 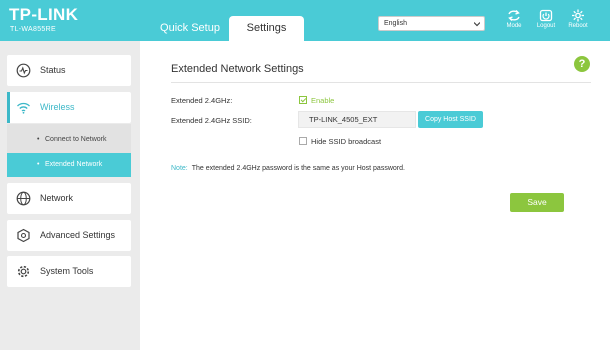 What do you see at coordinates (23, 235) in the screenshot?
I see `advanced-settings-icon` at bounding box center [23, 235].